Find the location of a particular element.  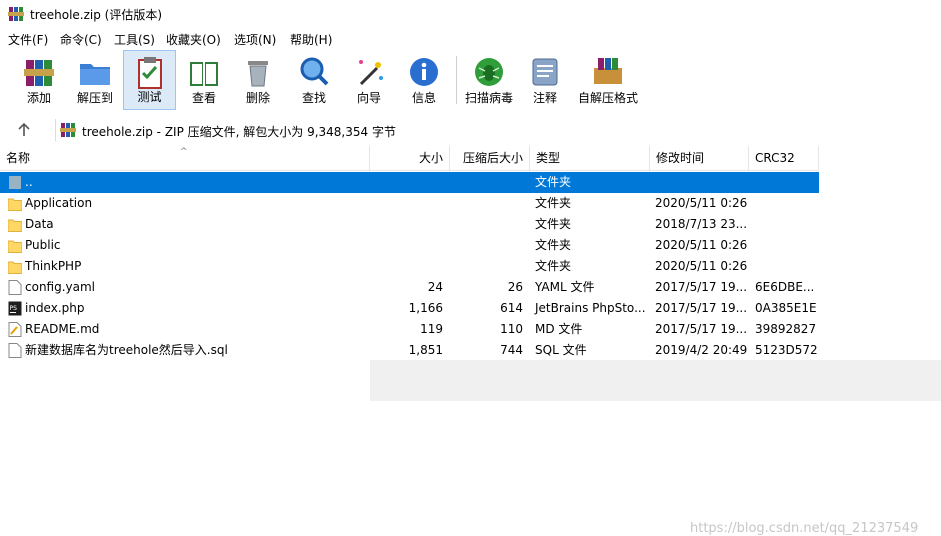

window-title: treehole.zip (评估版本) is located at coordinates (96, 15).